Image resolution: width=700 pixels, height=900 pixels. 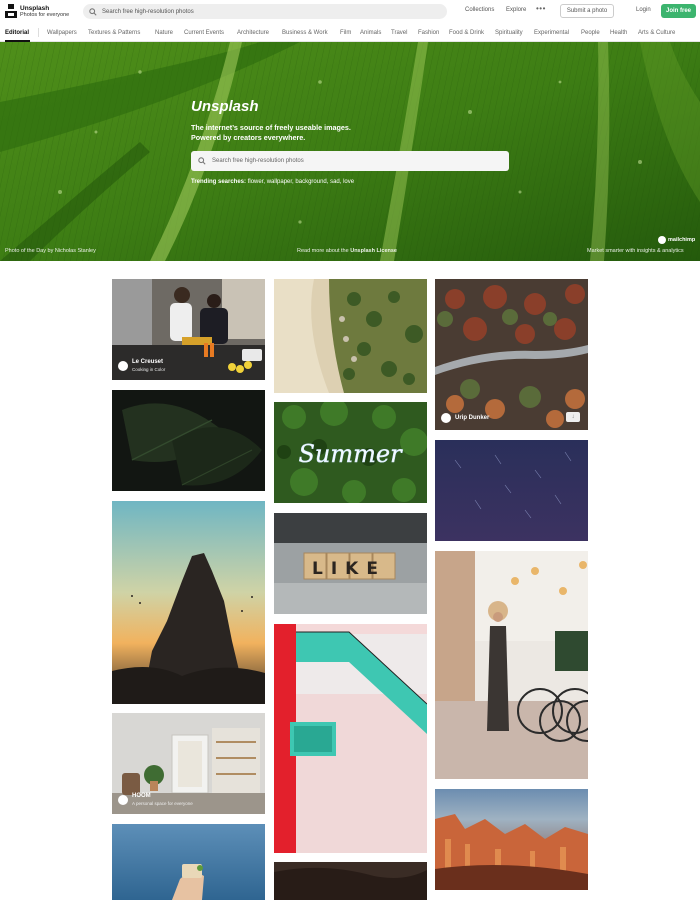 I want to click on download-icon: ↓, so click(x=573, y=417).